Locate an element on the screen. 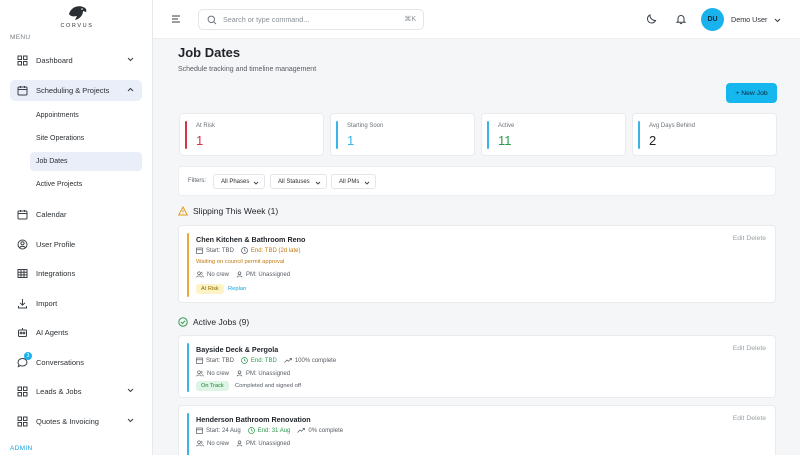 The height and width of the screenshot is (455, 800). status-filter-select: All Statuses is located at coordinates (298, 181).